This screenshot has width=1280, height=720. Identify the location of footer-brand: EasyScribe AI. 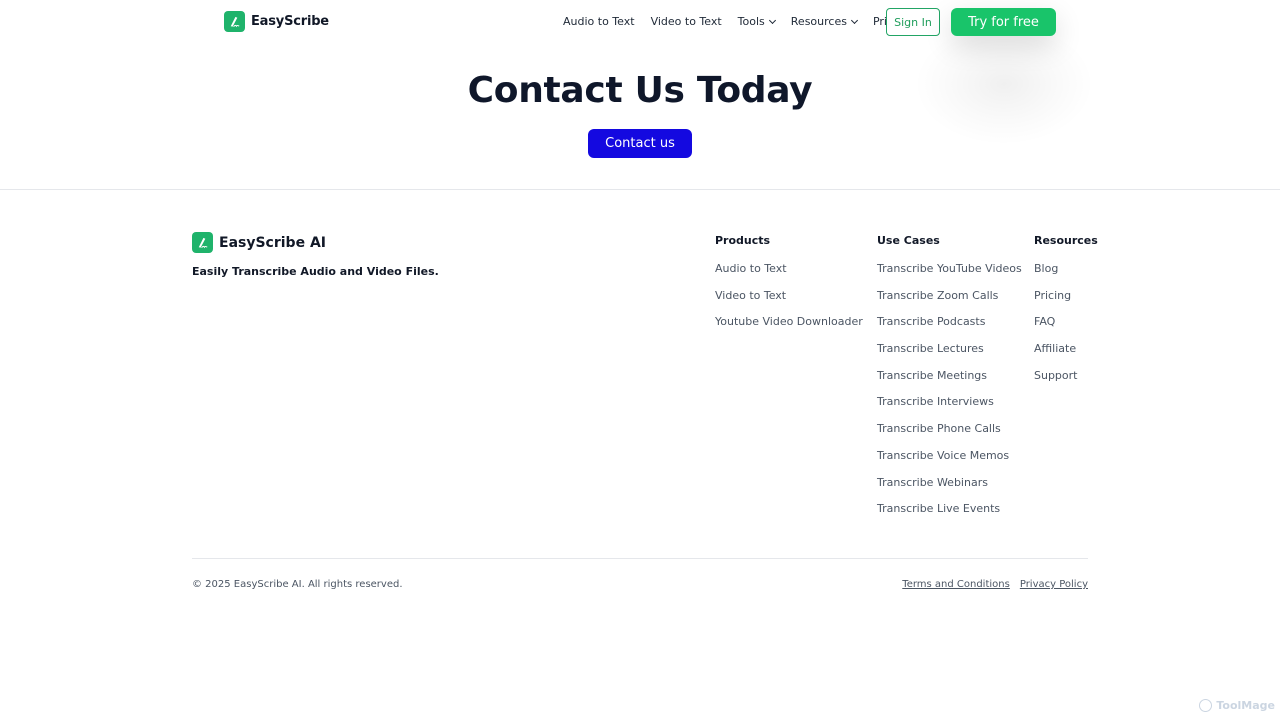
(259, 242).